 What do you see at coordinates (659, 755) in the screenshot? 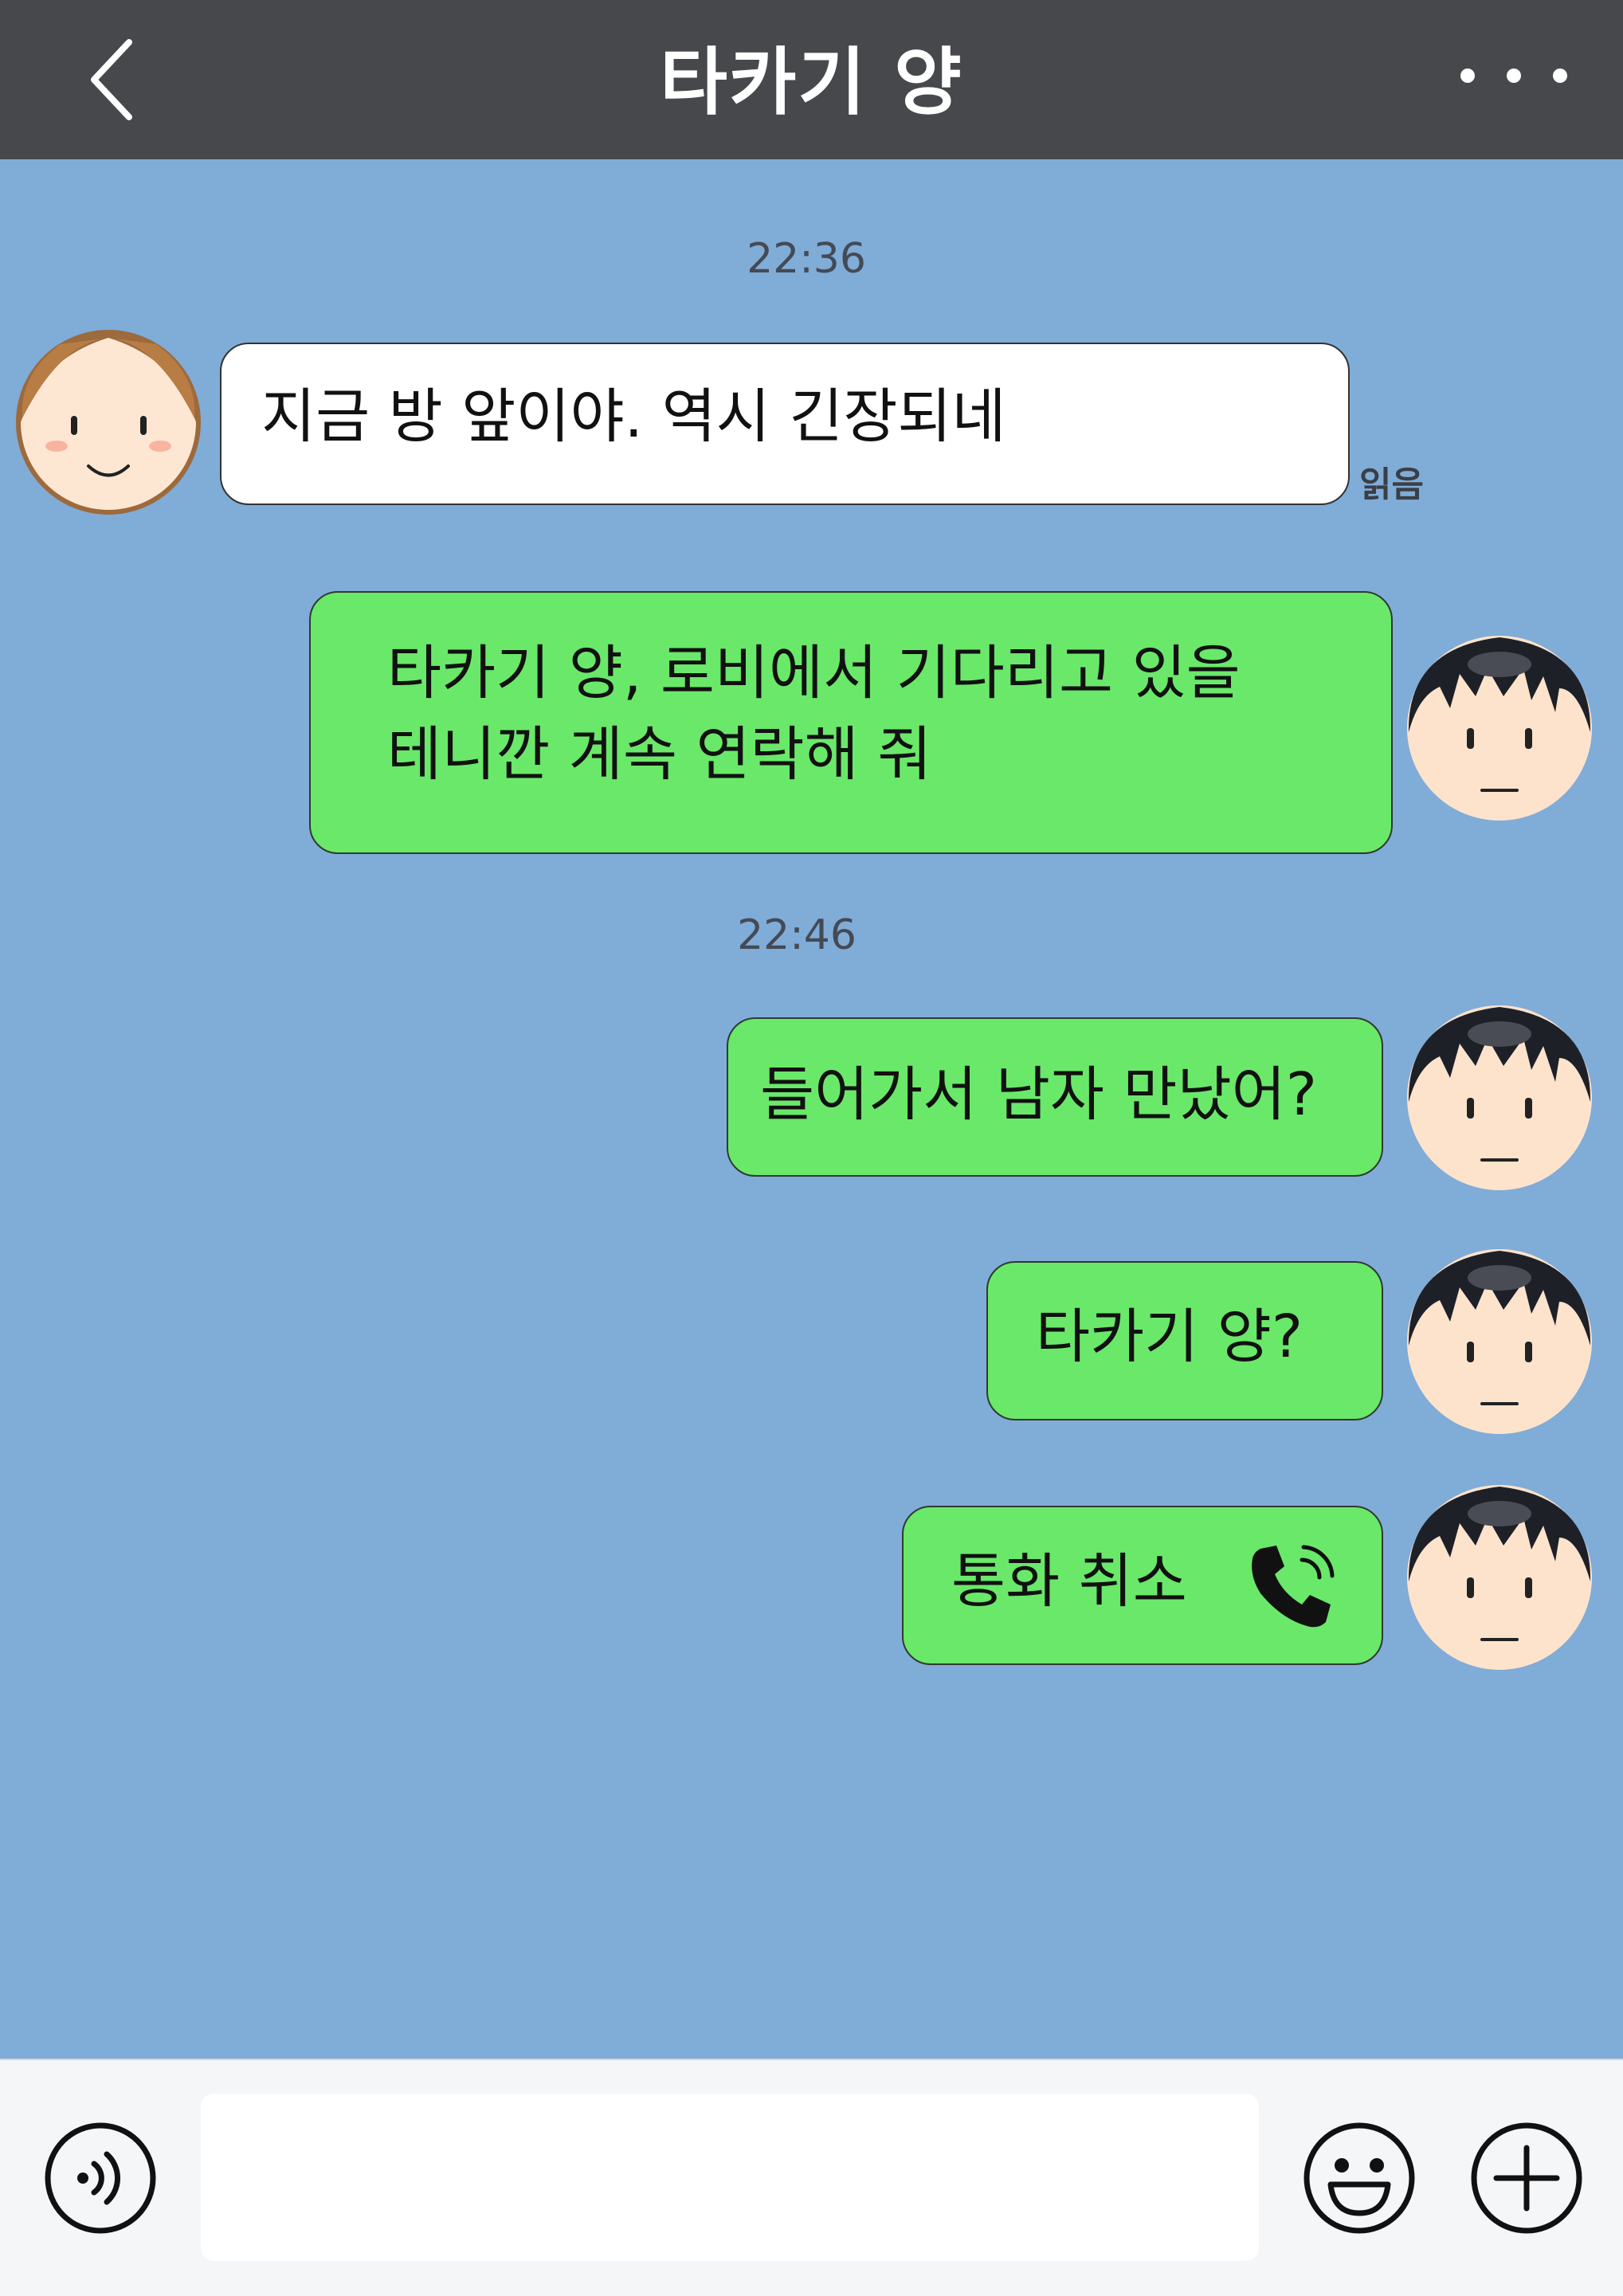
I see `message-text-line: 테니깐 계속 연락해 줘` at bounding box center [659, 755].